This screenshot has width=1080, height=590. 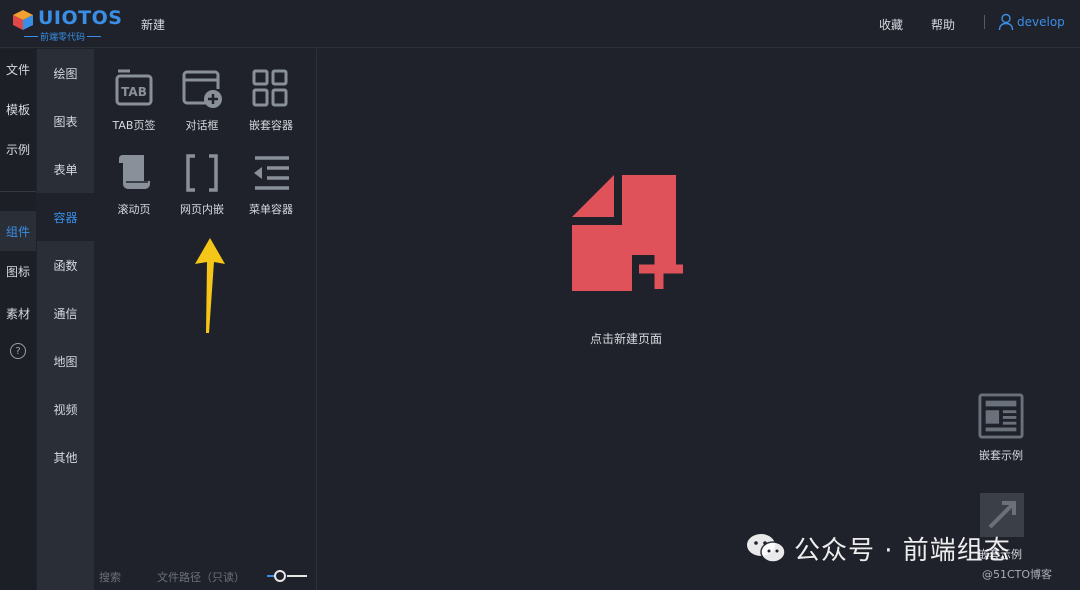 I want to click on category-communication: 通信, so click(x=65, y=313).